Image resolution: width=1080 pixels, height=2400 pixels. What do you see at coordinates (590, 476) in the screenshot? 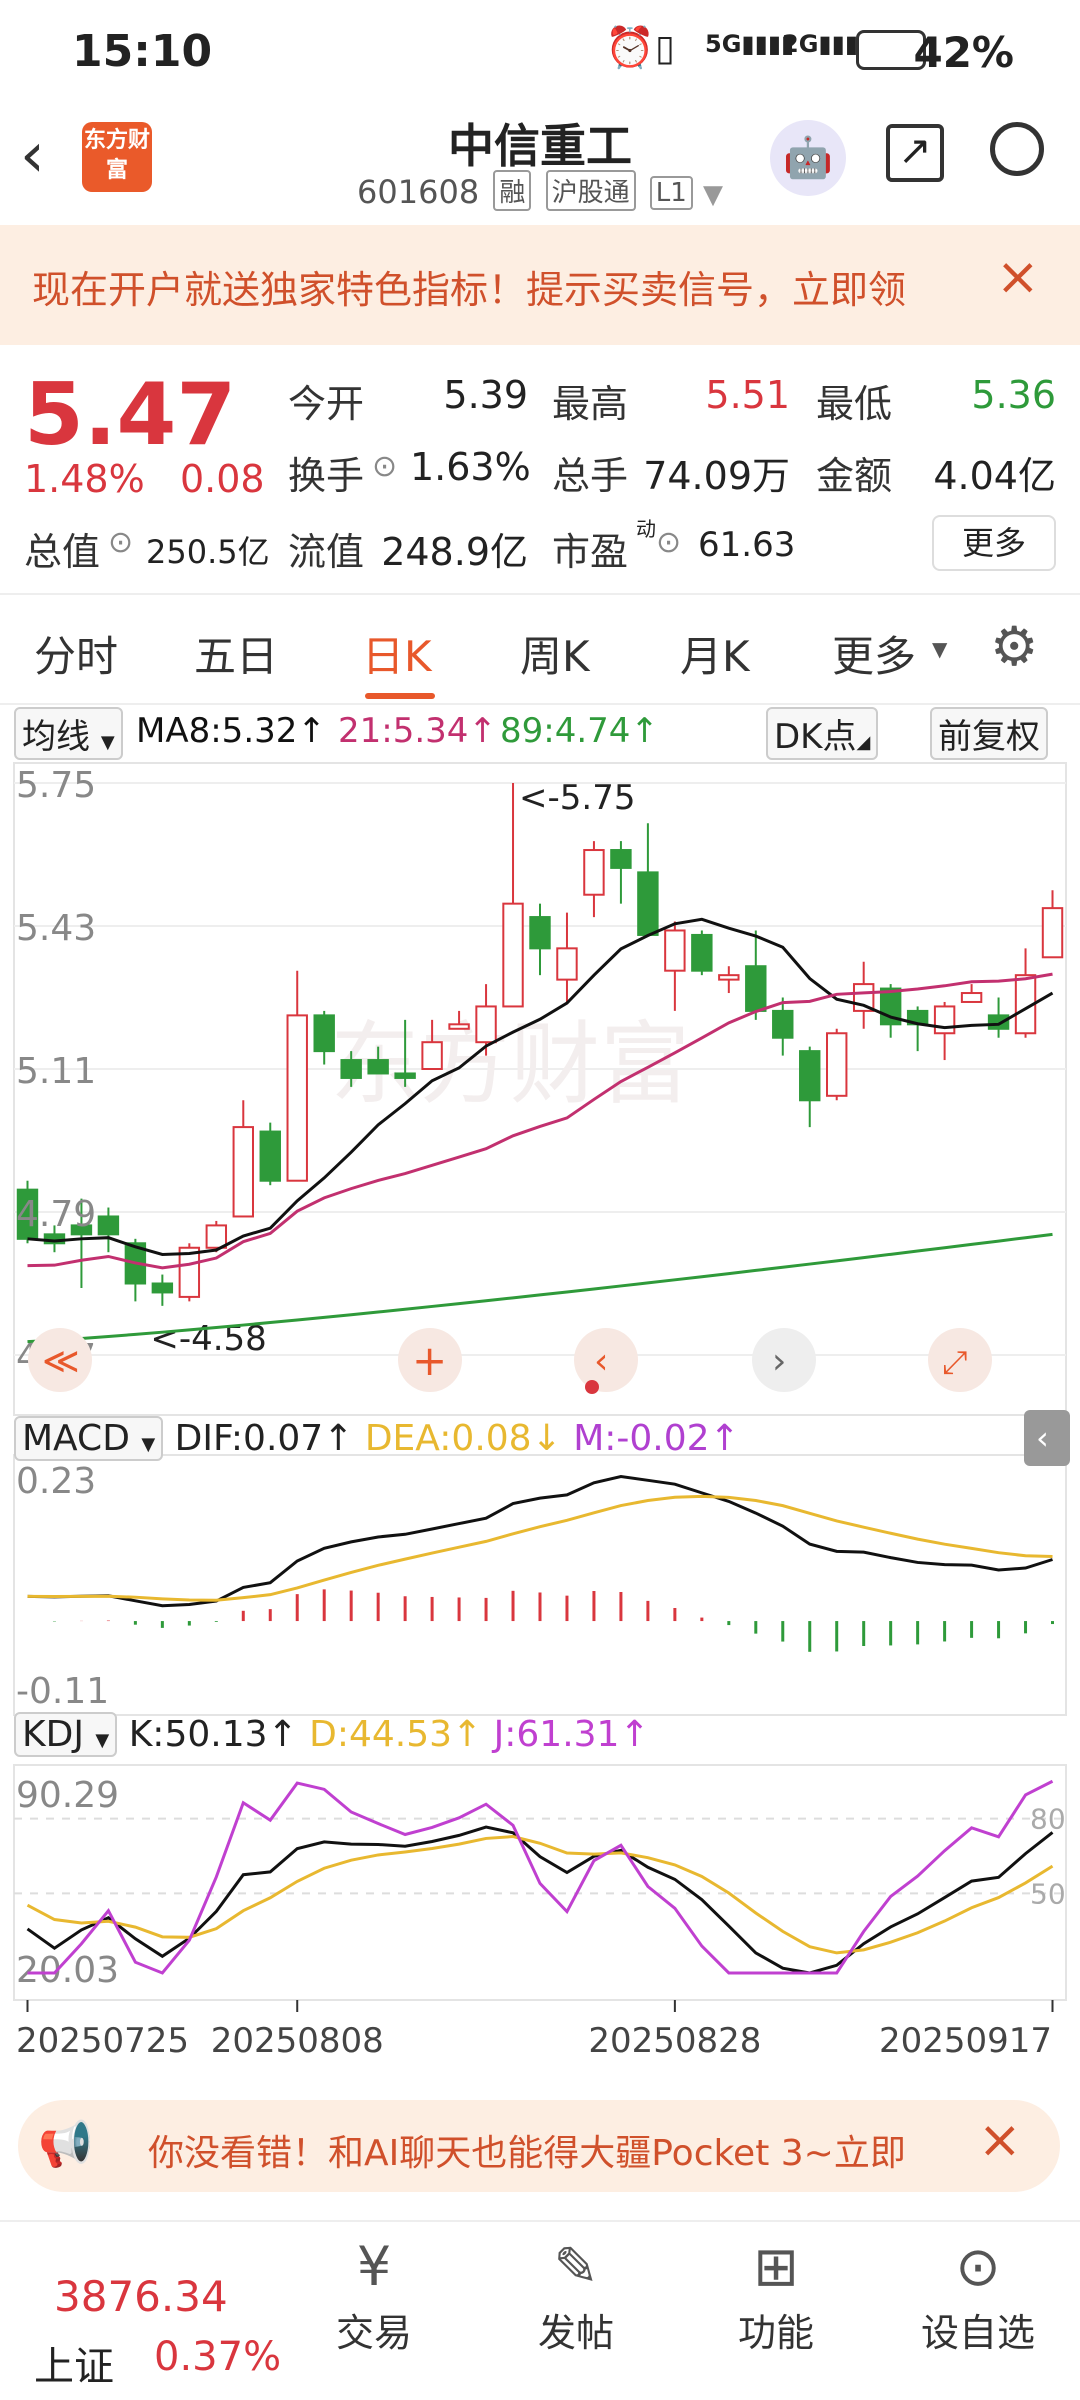
I see `volume-label: 总手` at bounding box center [590, 476].